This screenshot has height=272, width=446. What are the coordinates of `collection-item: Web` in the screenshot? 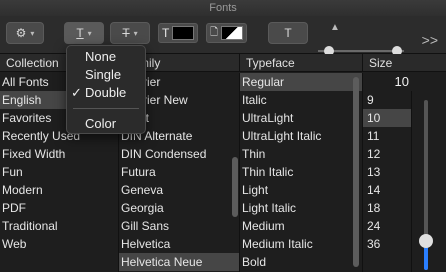 It's located at (59, 244).